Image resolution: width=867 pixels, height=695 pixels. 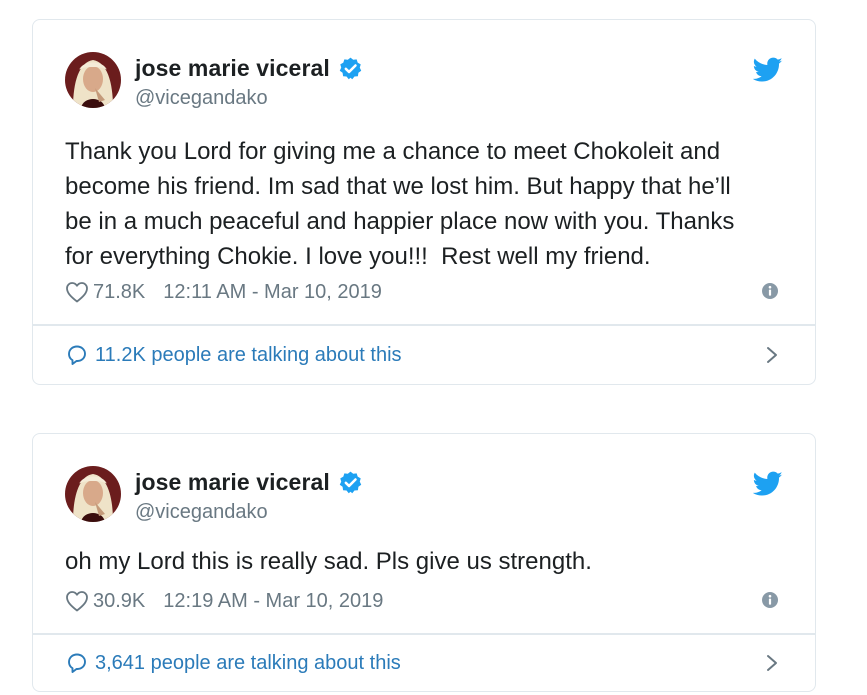 I want to click on tweet-meta-row: 30.9K 12:19 AM - Mar 10, 2019, so click(x=424, y=601).